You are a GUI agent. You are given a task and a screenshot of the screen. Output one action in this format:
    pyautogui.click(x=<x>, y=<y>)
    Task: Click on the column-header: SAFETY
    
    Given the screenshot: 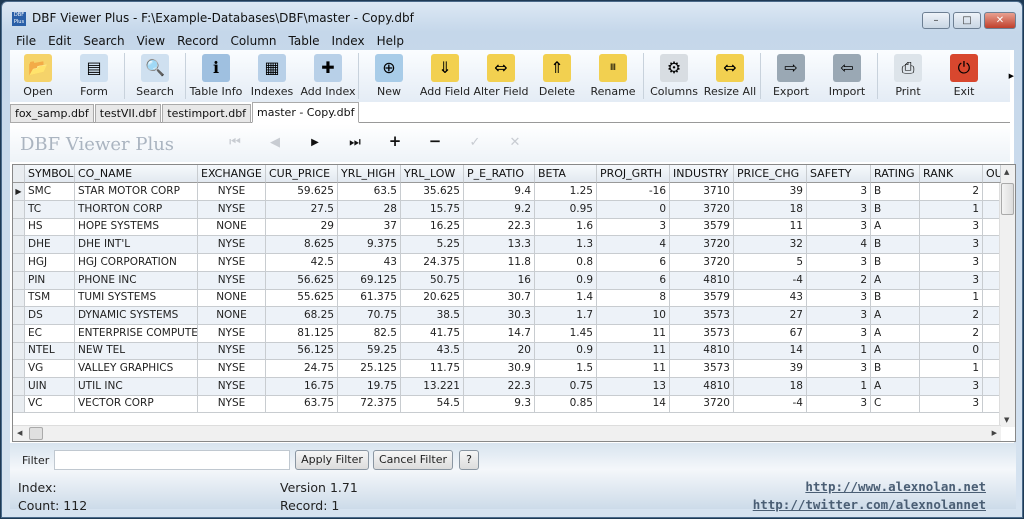 What is the action you would take?
    pyautogui.click(x=839, y=174)
    